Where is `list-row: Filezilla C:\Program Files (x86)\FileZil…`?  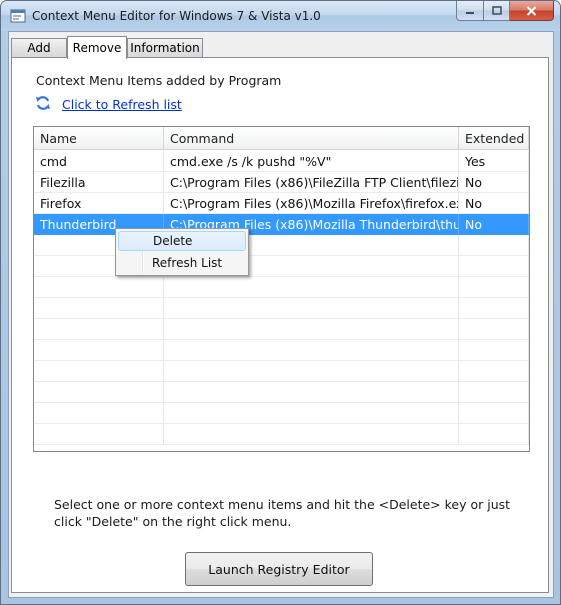
list-row: Filezilla C:\Program Files (x86)\FileZil… is located at coordinates (281, 182).